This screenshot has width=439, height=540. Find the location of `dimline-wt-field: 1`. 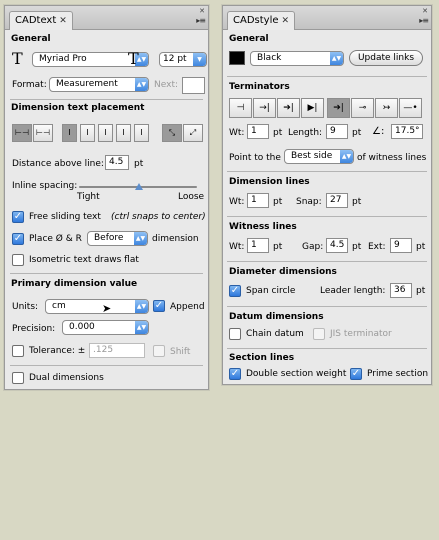

dimline-wt-field: 1 is located at coordinates (258, 200).